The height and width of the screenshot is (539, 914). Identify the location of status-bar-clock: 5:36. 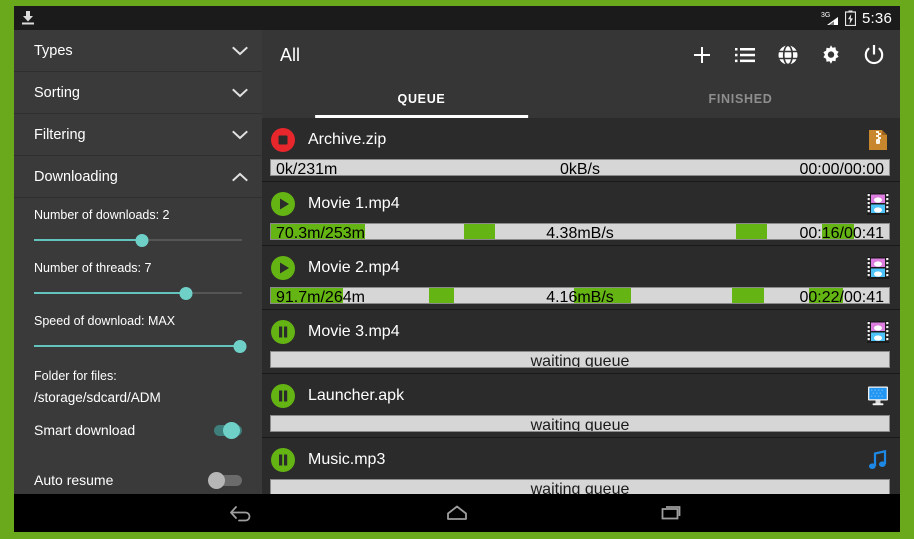
(877, 18).